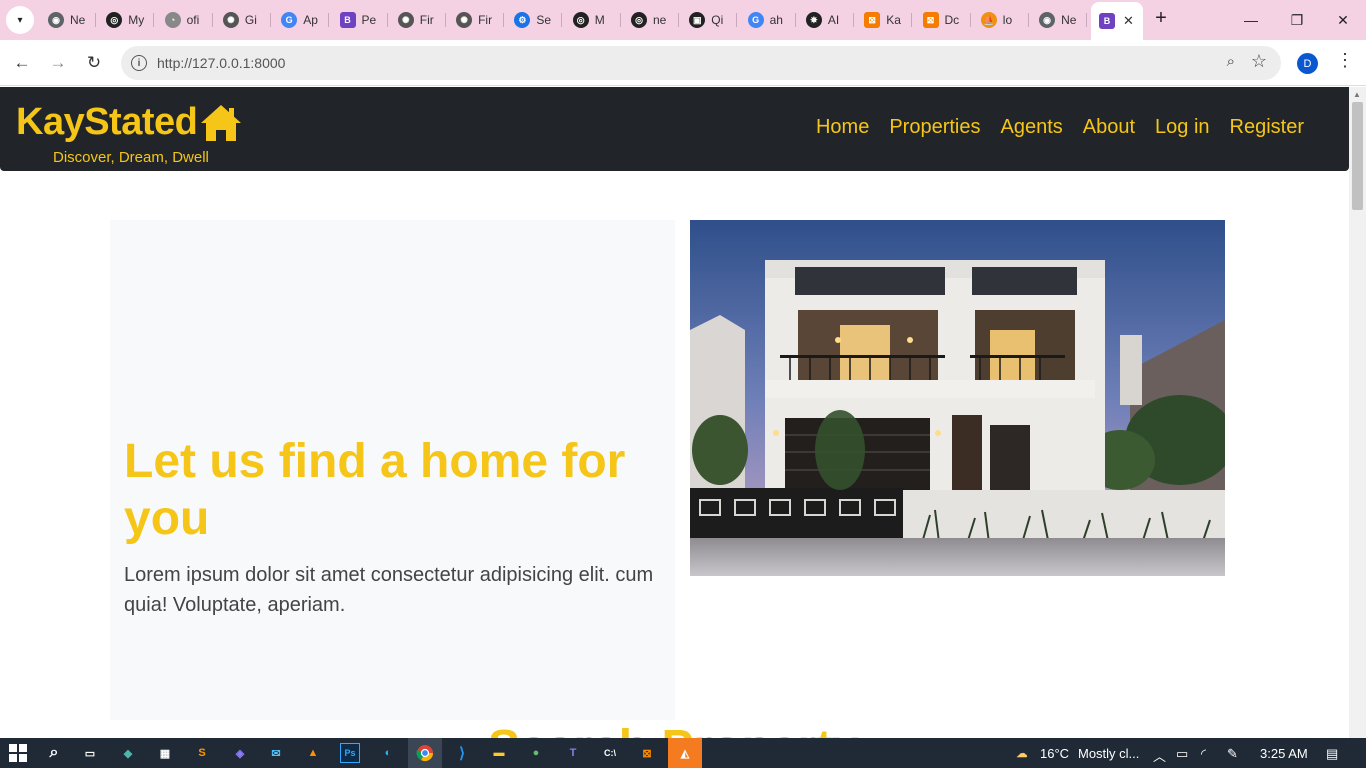  Describe the element at coordinates (1054, 753) in the screenshot. I see `weather-temp: 16°C` at that location.